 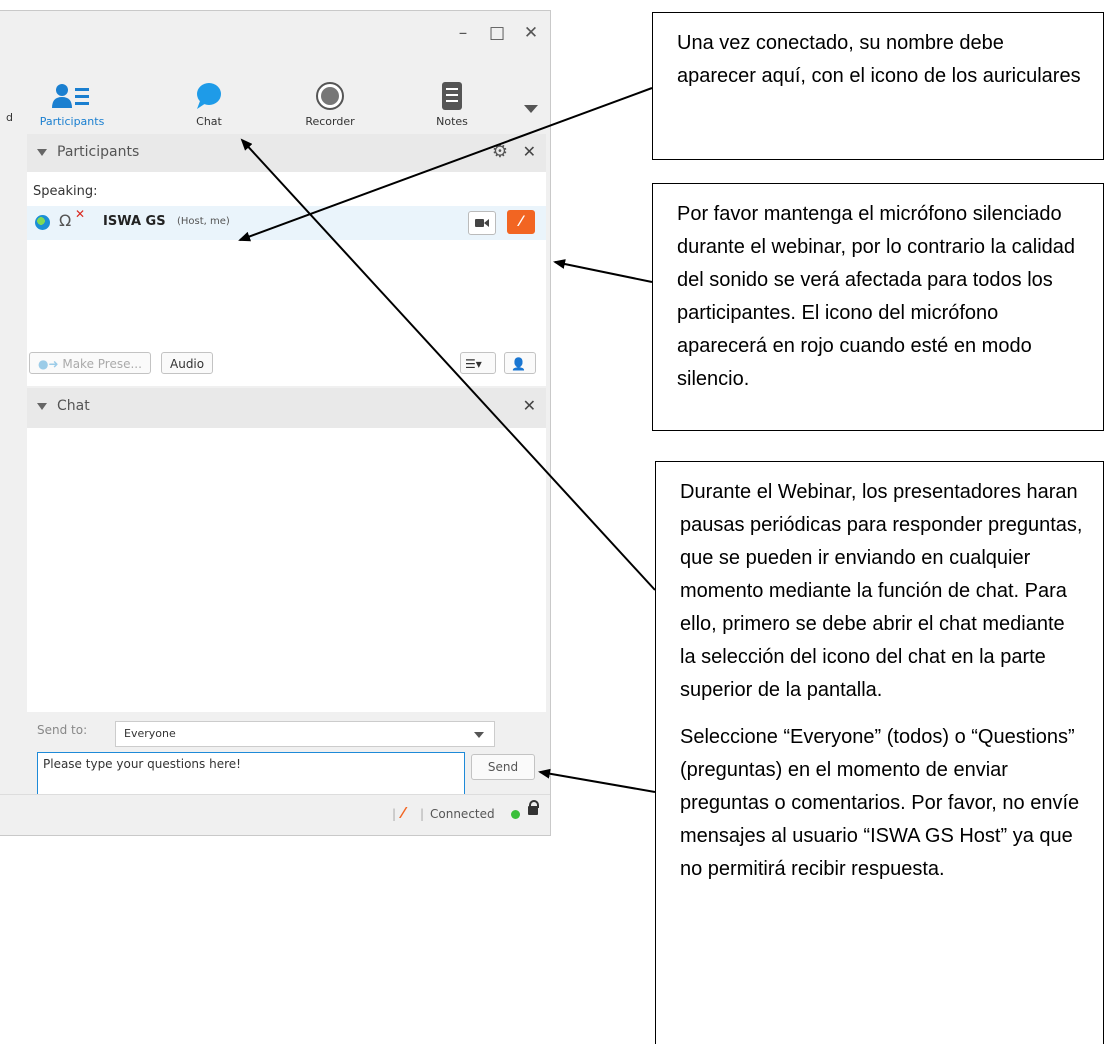 I want to click on arrow-to-send-area, so click(x=597, y=780).